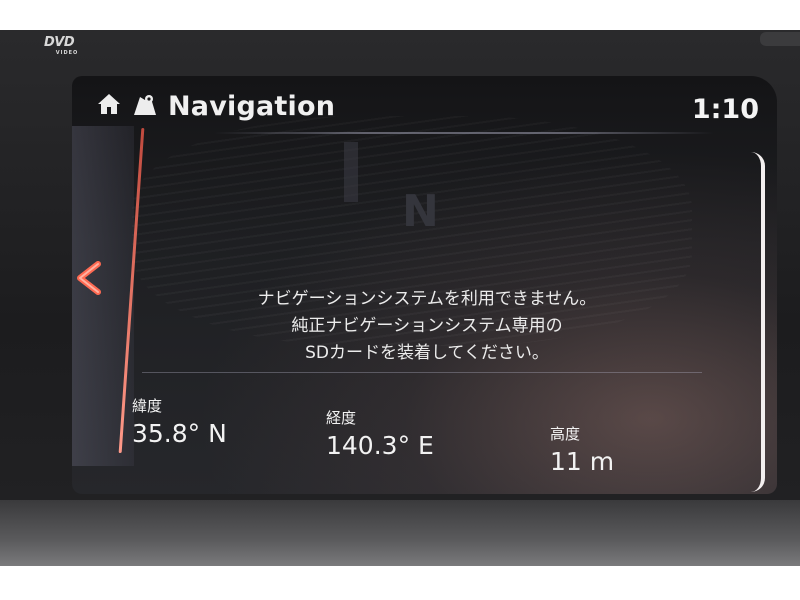 The height and width of the screenshot is (600, 800). I want to click on latitude-readout: 緯度 35.8° N, so click(179, 423).